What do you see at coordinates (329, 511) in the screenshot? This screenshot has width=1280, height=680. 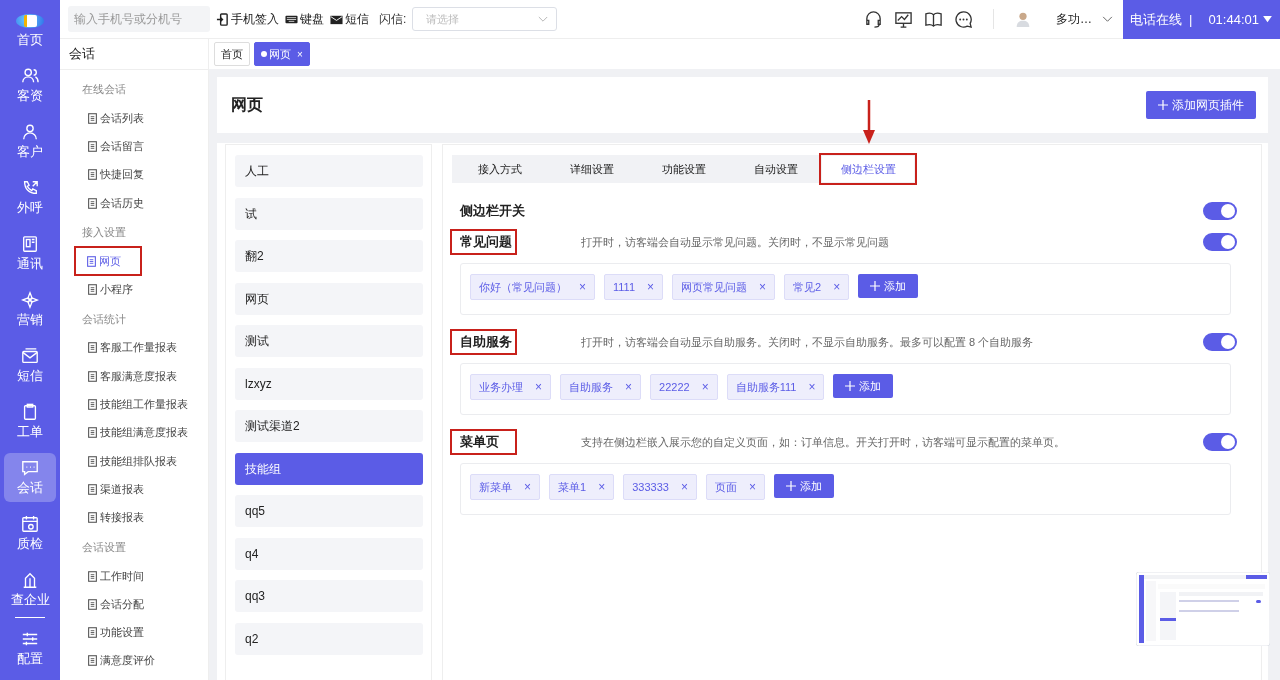 I see `channel-item: qq5` at bounding box center [329, 511].